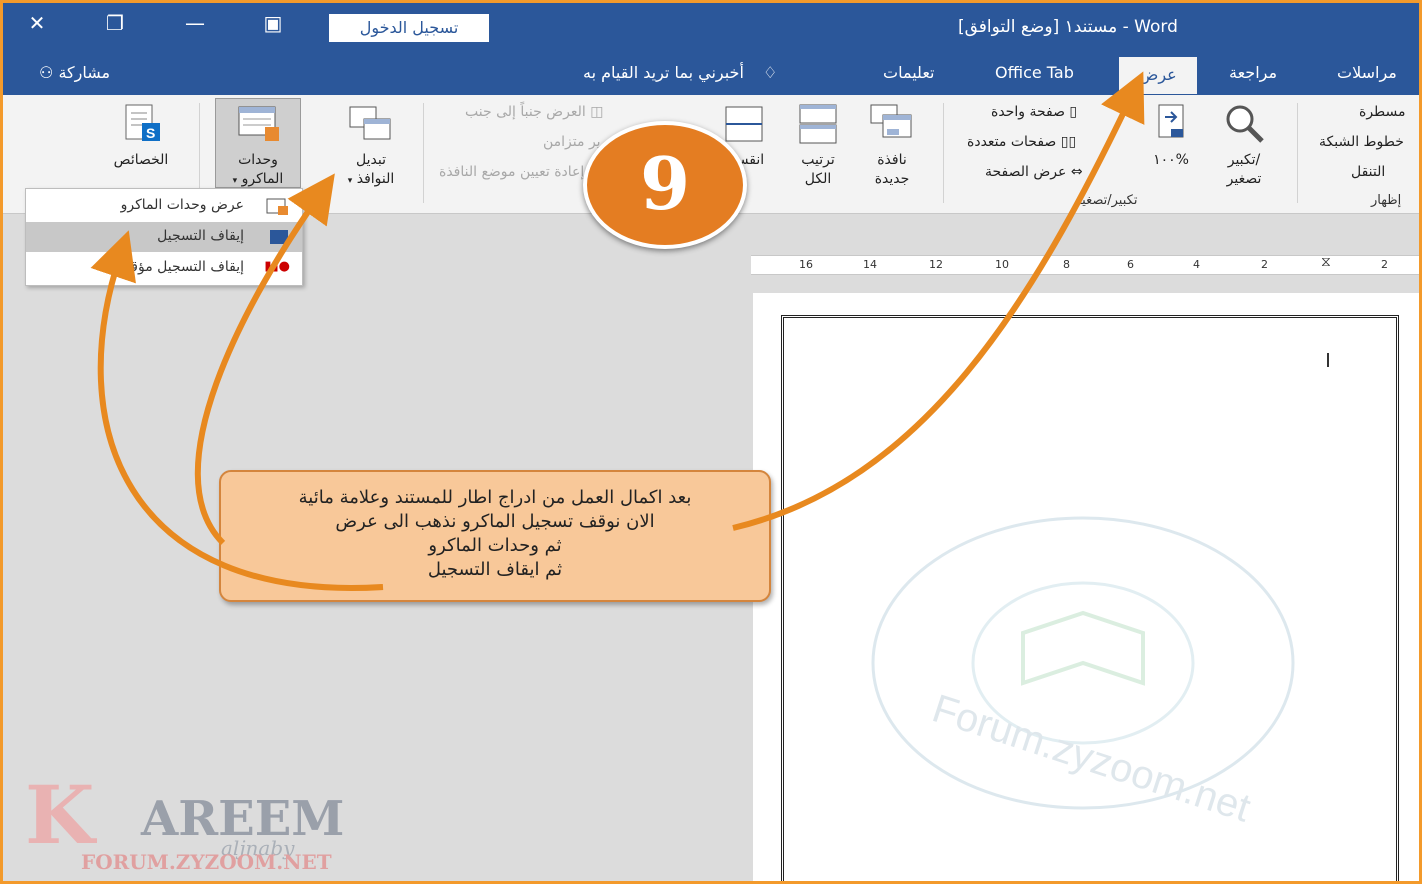  What do you see at coordinates (370, 123) in the screenshot?
I see `switch-windows-icon` at bounding box center [370, 123].